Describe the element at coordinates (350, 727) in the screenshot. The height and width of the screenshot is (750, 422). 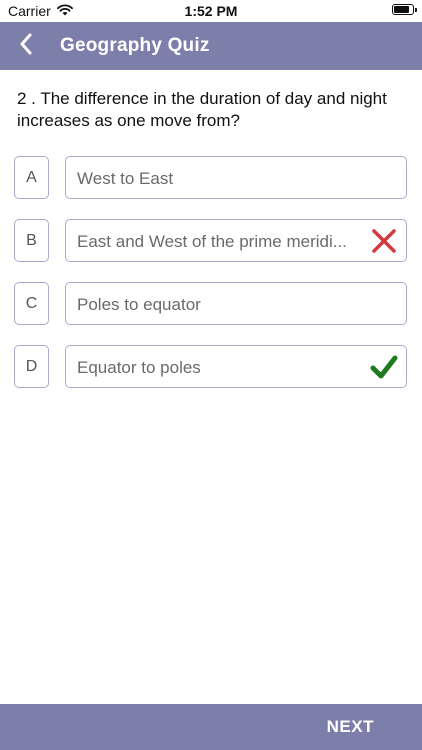
I see `next-button: NEXT` at that location.